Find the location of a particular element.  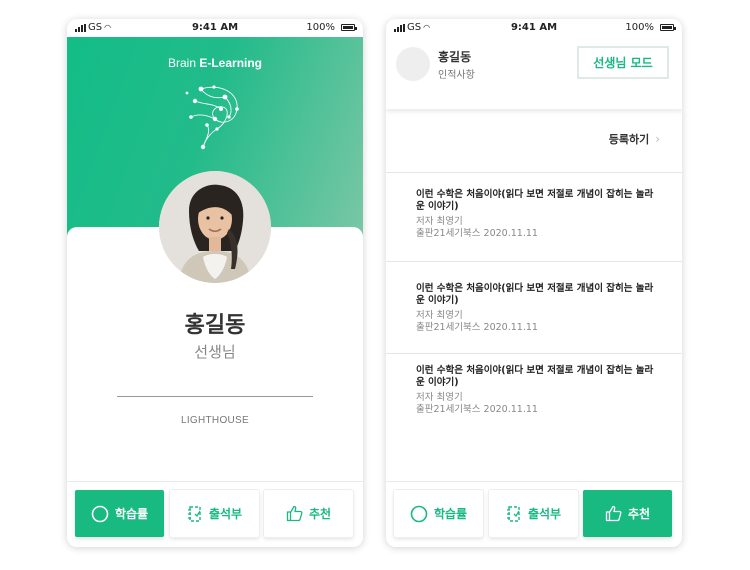

profile-header: 홍길동 인적사항 선생님 모드 is located at coordinates (534, 73).